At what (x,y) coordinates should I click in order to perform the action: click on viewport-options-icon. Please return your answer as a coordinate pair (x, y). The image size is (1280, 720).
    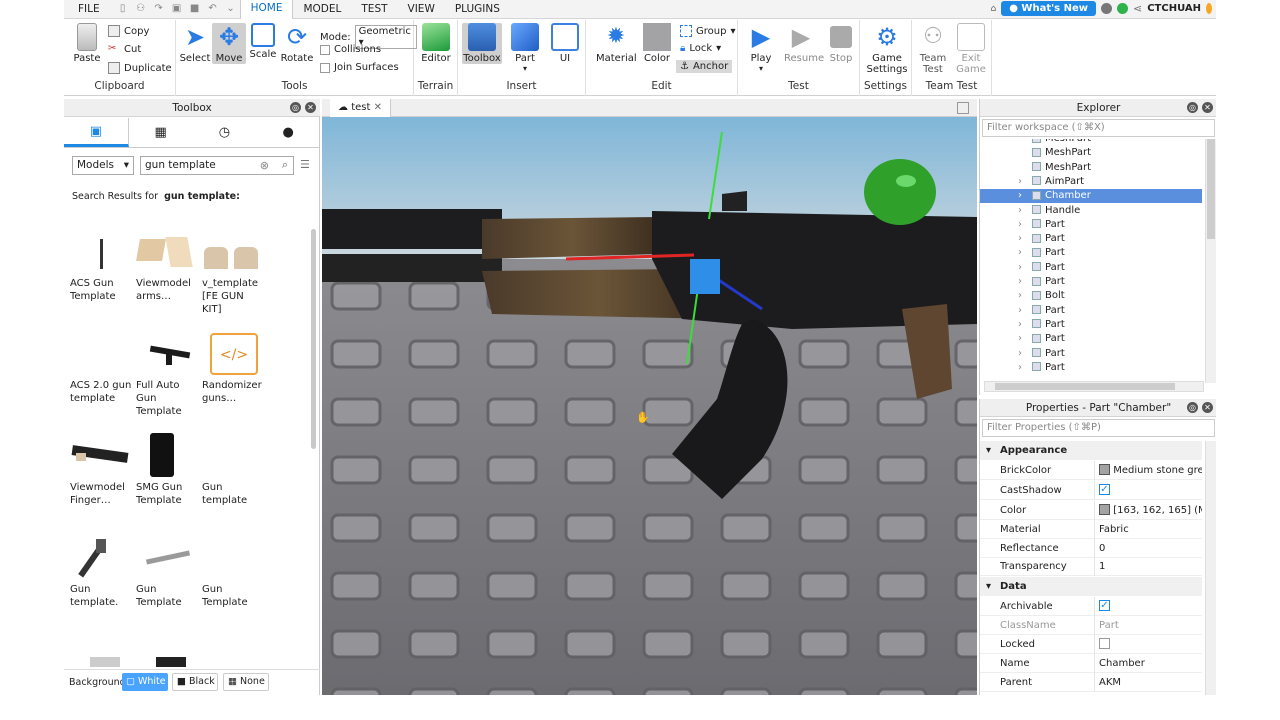
    Looking at the image, I should click on (963, 108).